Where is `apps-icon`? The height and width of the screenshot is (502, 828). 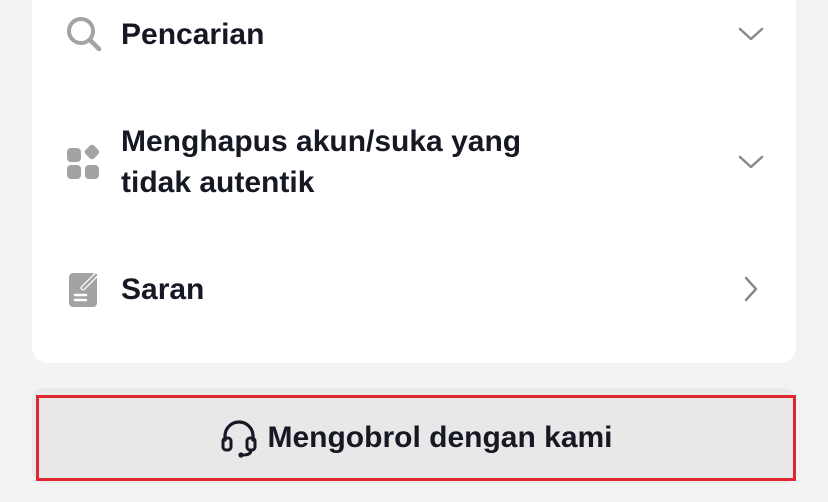
apps-icon is located at coordinates (84, 162).